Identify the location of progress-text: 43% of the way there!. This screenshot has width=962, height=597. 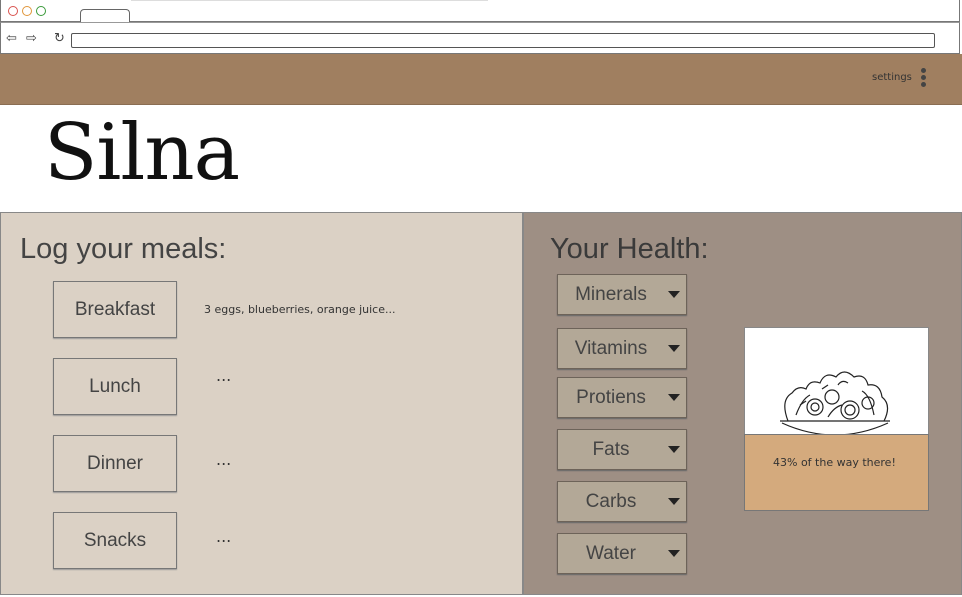
(834, 462).